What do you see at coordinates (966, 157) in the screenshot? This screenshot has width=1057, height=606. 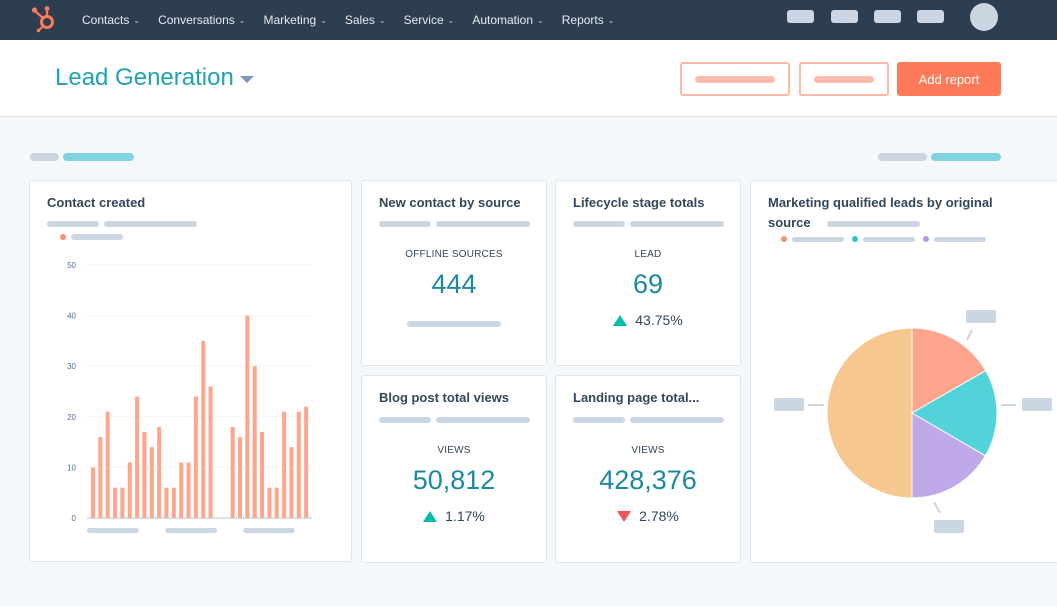 I see `action-placeholder-active` at bounding box center [966, 157].